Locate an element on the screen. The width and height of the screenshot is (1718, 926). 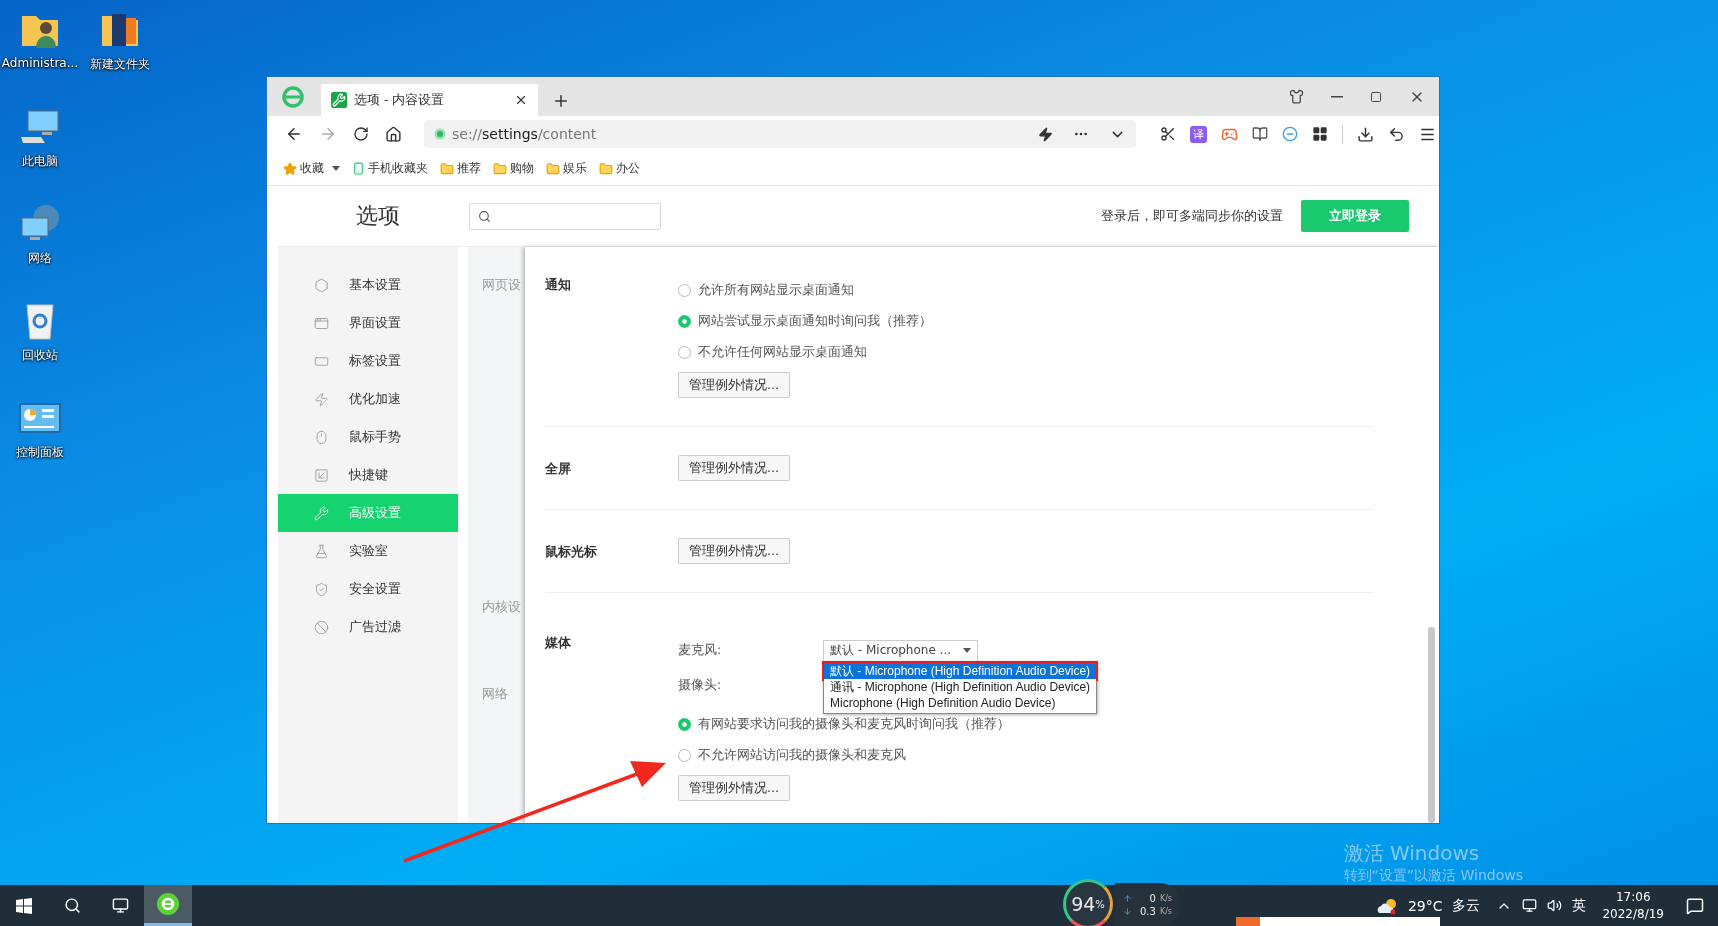
search-field is located at coordinates (565, 216).